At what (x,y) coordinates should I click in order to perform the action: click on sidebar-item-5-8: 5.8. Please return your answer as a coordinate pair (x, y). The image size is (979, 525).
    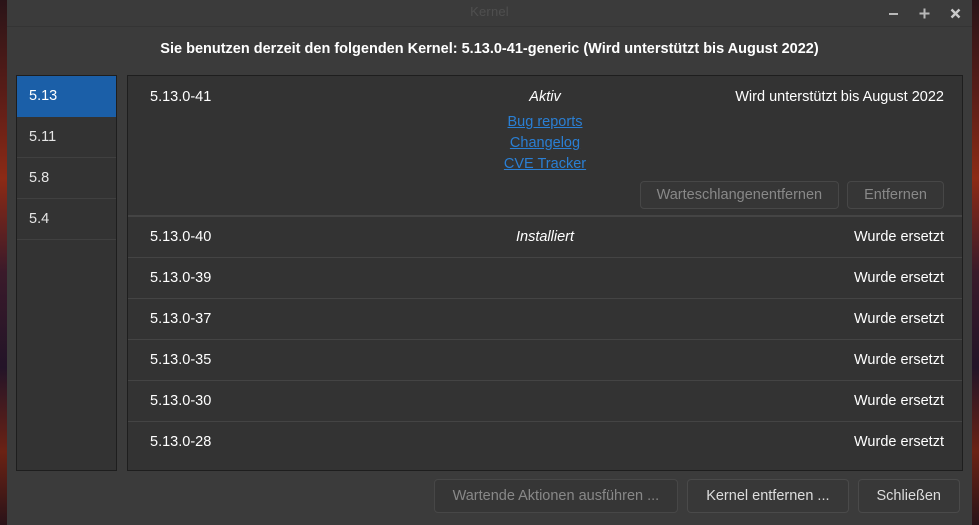
    Looking at the image, I should click on (66, 178).